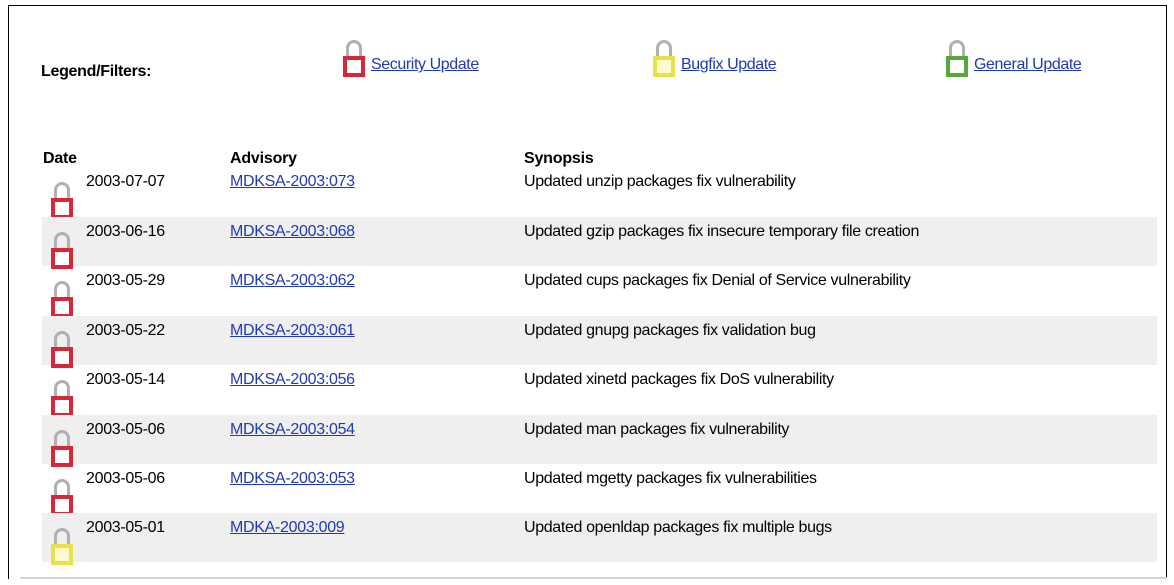 Image resolution: width=1174 pixels, height=585 pixels. What do you see at coordinates (125, 231) in the screenshot?
I see `row-date: 2003-06-16` at bounding box center [125, 231].